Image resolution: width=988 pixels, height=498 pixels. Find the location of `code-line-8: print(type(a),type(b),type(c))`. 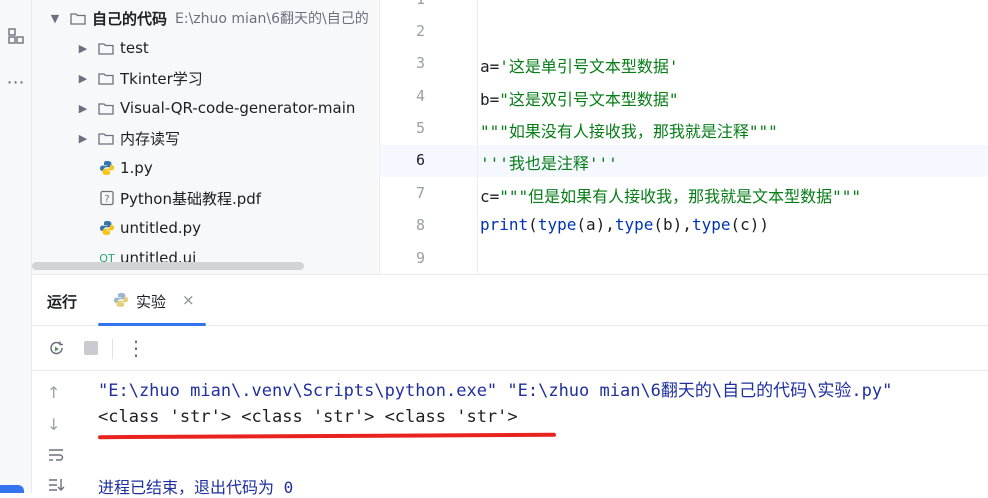

code-line-8: print(type(a),type(b),type(c)) is located at coordinates (624, 224).